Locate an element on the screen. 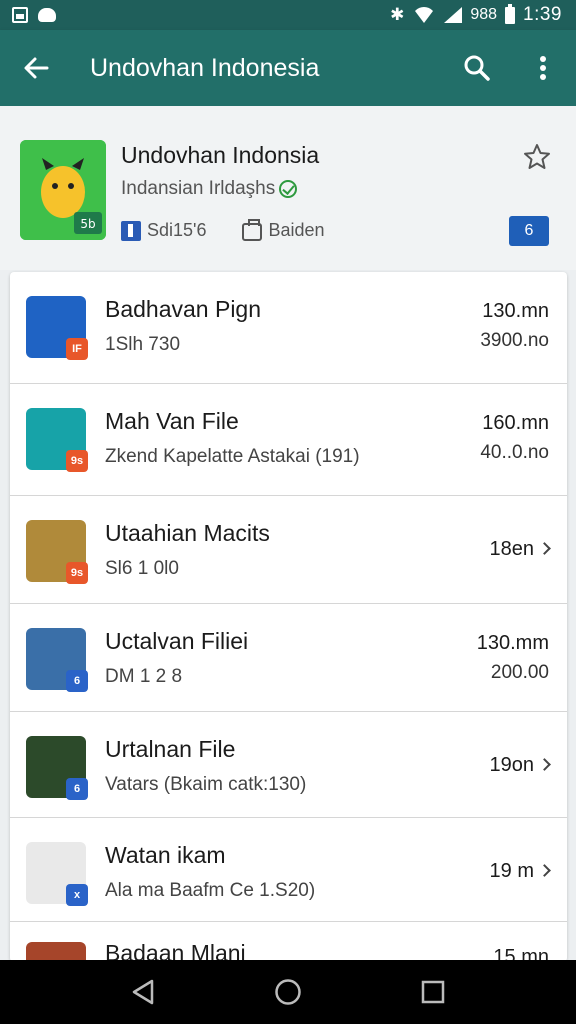 The width and height of the screenshot is (576, 1024). row-subtitle: Vatars (Bkaim catk:130) is located at coordinates (205, 785).